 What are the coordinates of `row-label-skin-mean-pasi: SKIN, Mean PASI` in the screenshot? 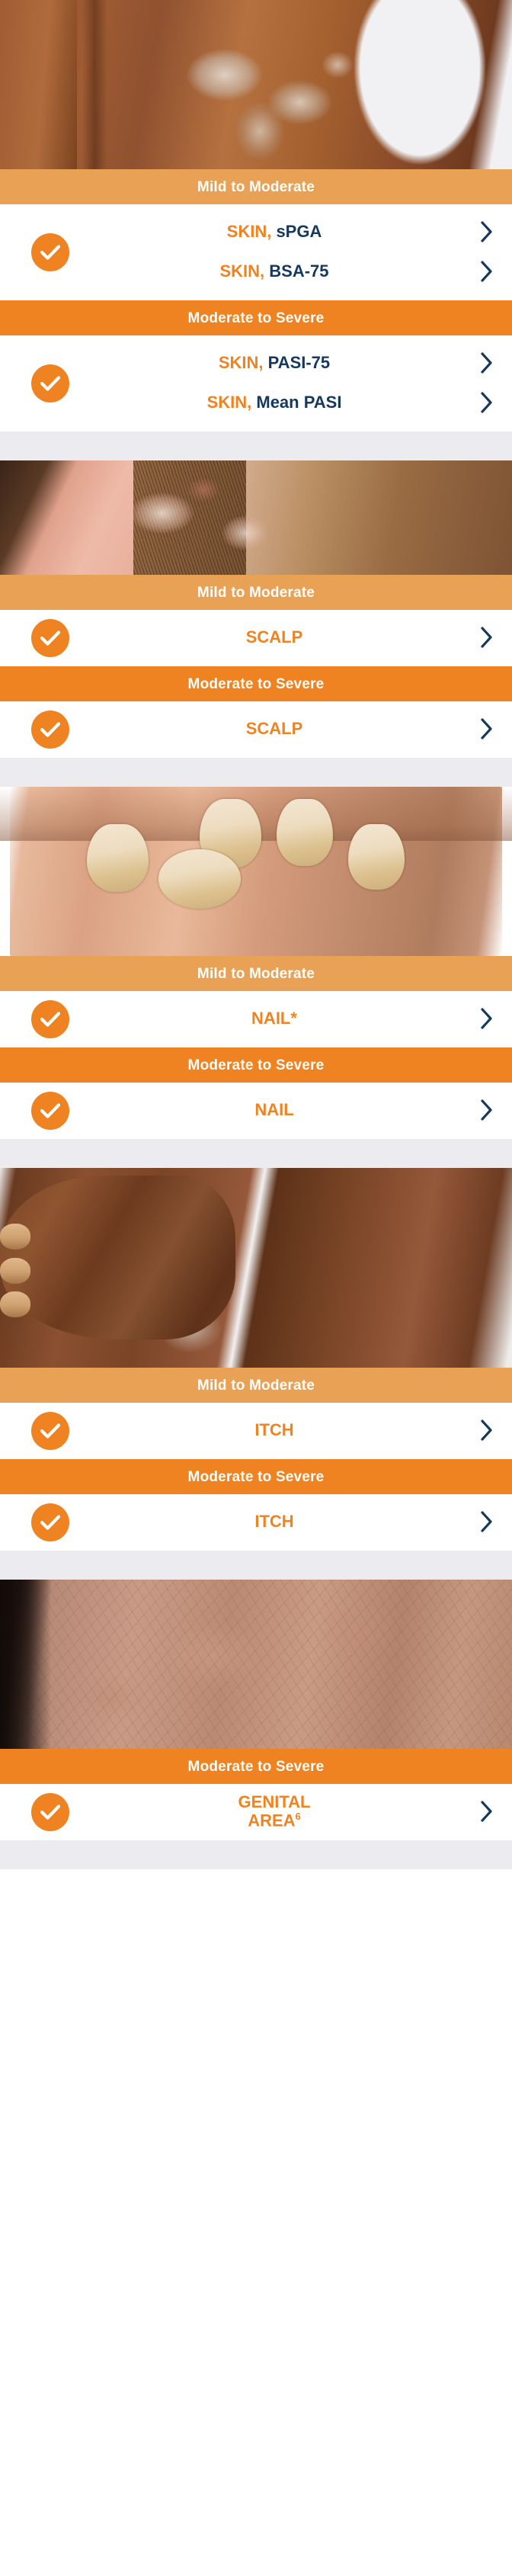 It's located at (281, 402).